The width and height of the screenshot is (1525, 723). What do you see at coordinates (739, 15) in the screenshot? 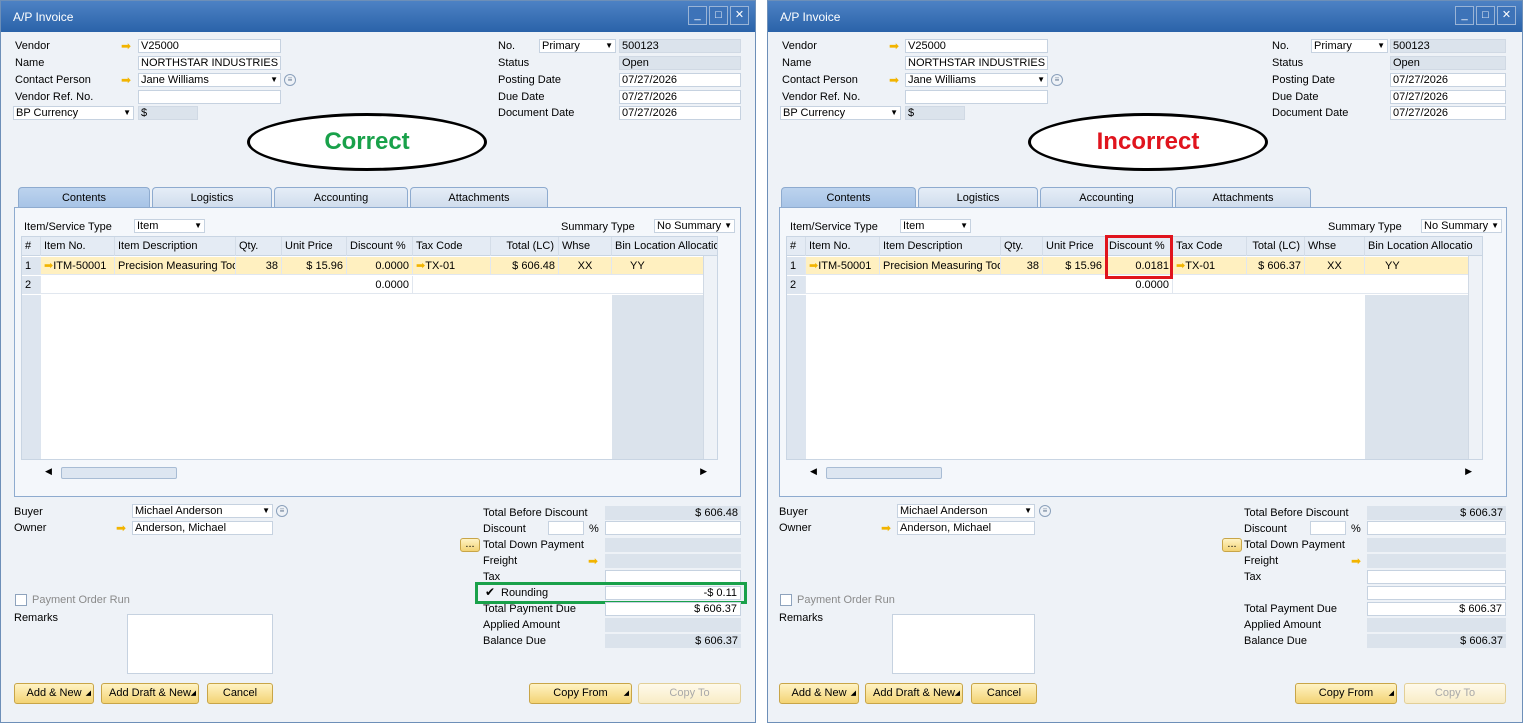
I see `close-icon: ✕` at bounding box center [739, 15].